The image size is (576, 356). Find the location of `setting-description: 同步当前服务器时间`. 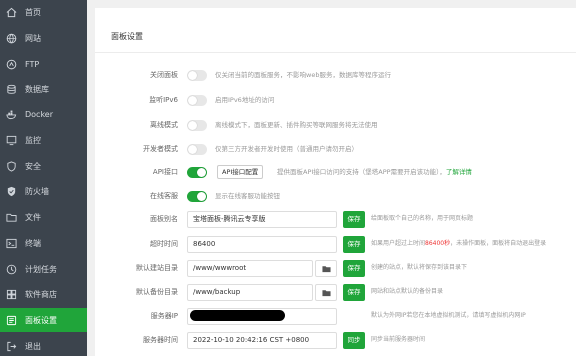

setting-description: 同步当前服务器时间 is located at coordinates (398, 339).